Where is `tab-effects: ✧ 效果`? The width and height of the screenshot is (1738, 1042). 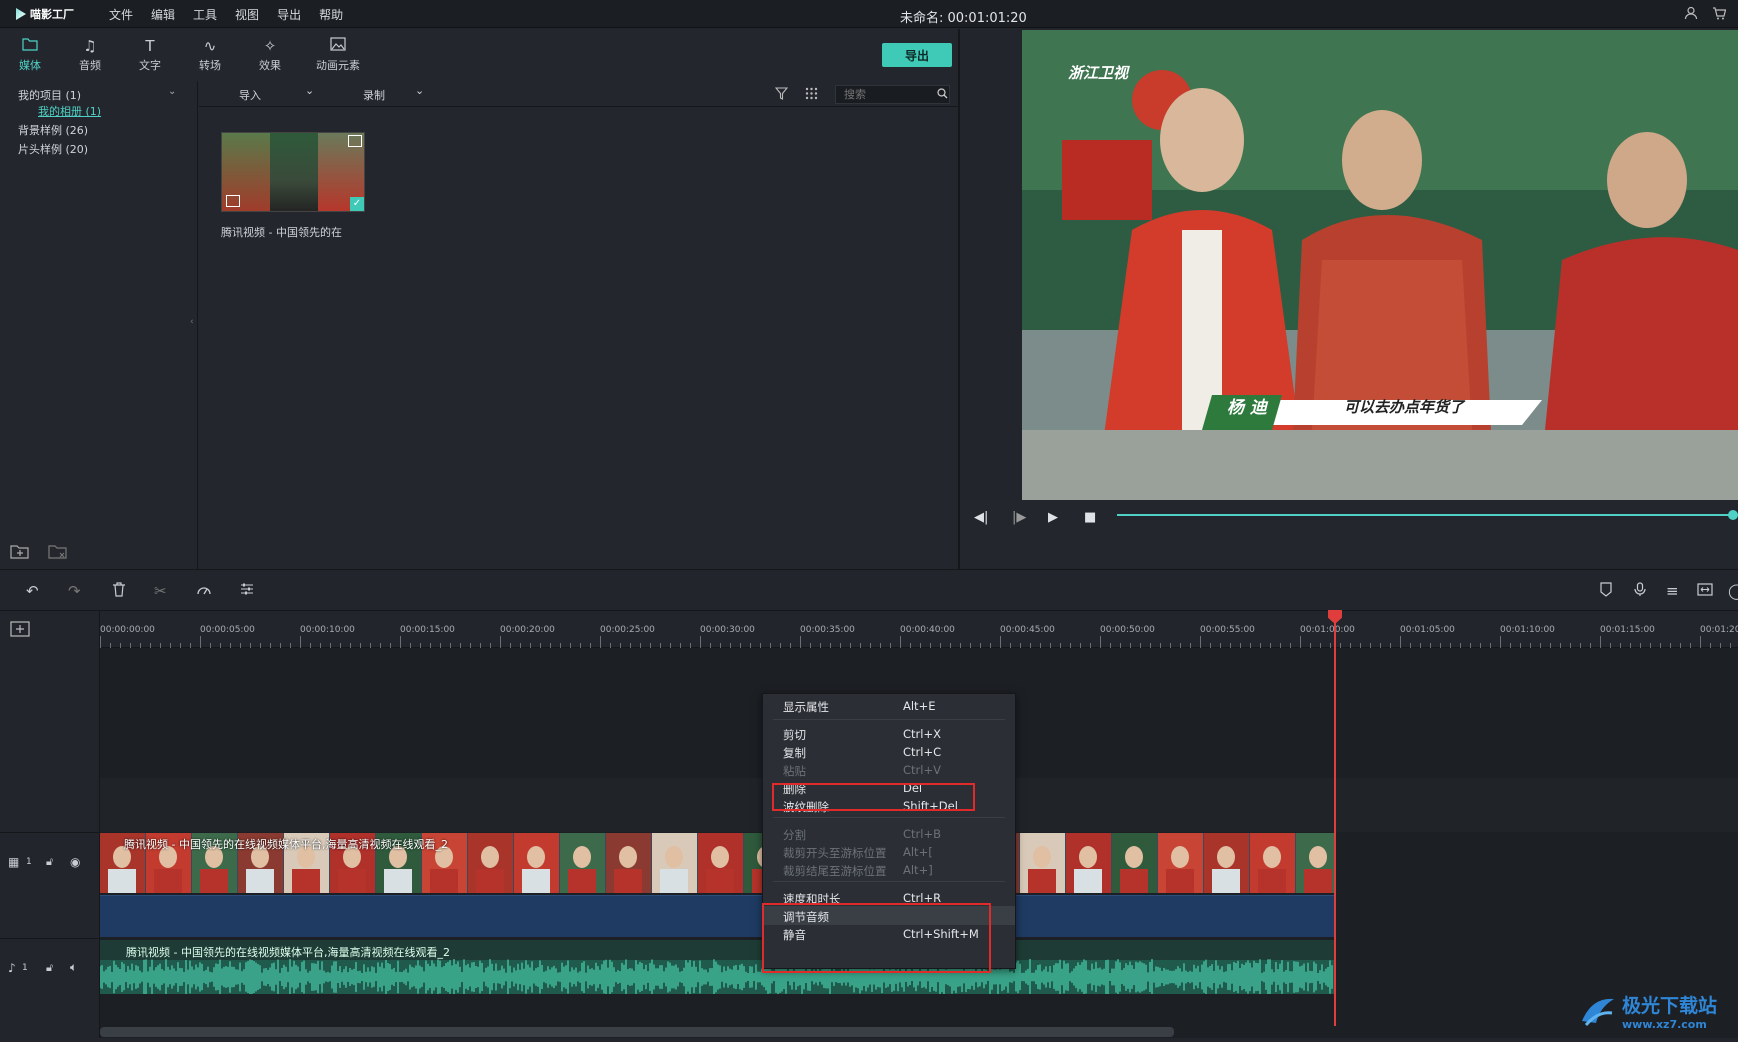 tab-effects: ✧ 效果 is located at coordinates (270, 55).